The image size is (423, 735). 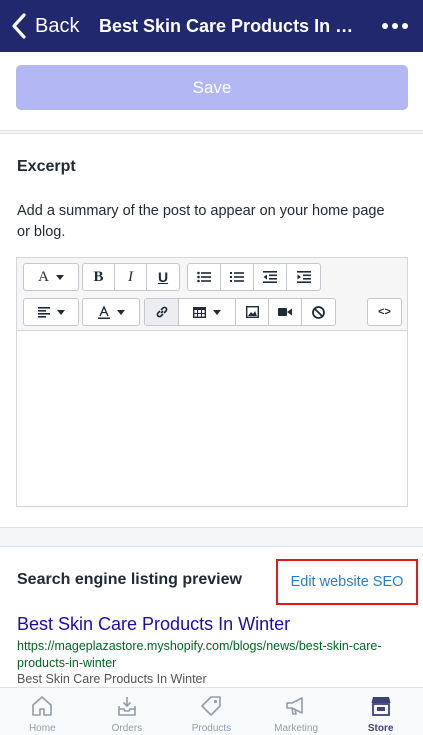 I want to click on source-group: <>, so click(x=384, y=312).